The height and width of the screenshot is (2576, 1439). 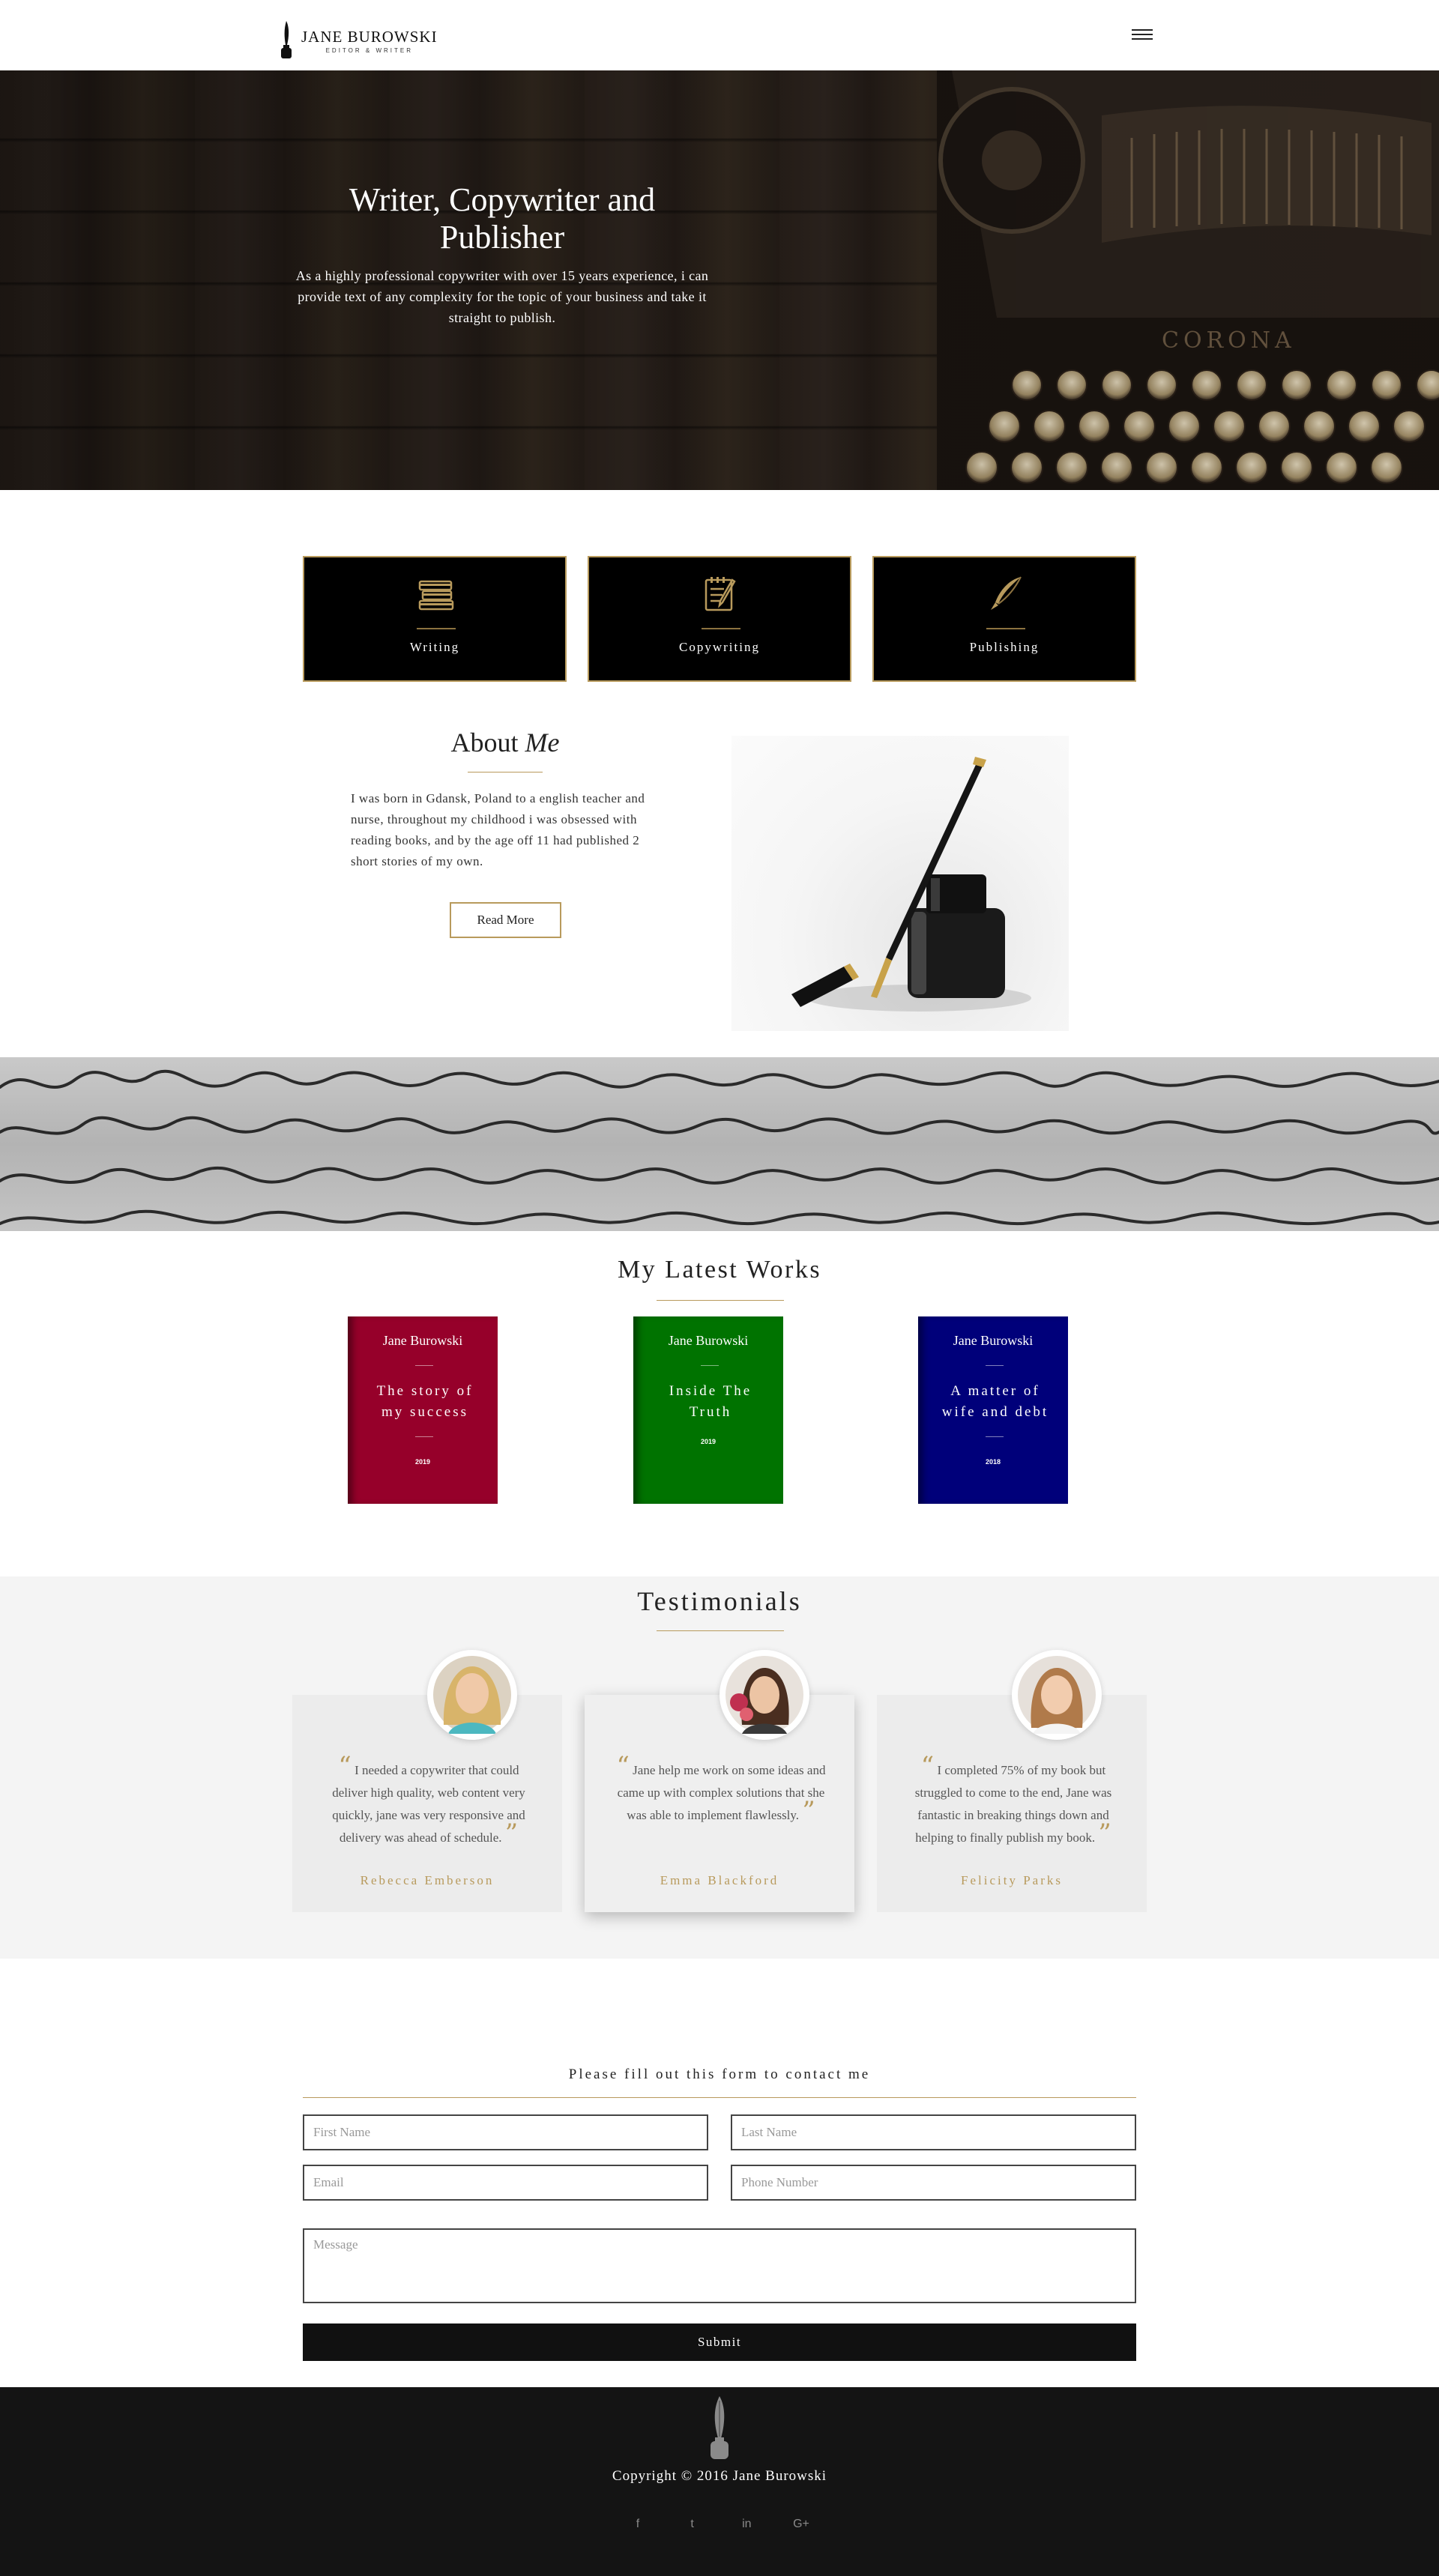 I want to click on logo: JANE BUROWSKI EDITOR & WRITER, so click(x=358, y=40).